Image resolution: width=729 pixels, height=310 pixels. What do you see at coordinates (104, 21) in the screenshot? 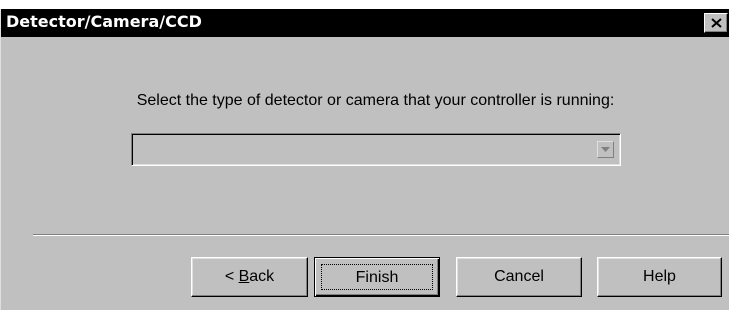
I see `window-title: Detector/Camera/CCD` at bounding box center [104, 21].